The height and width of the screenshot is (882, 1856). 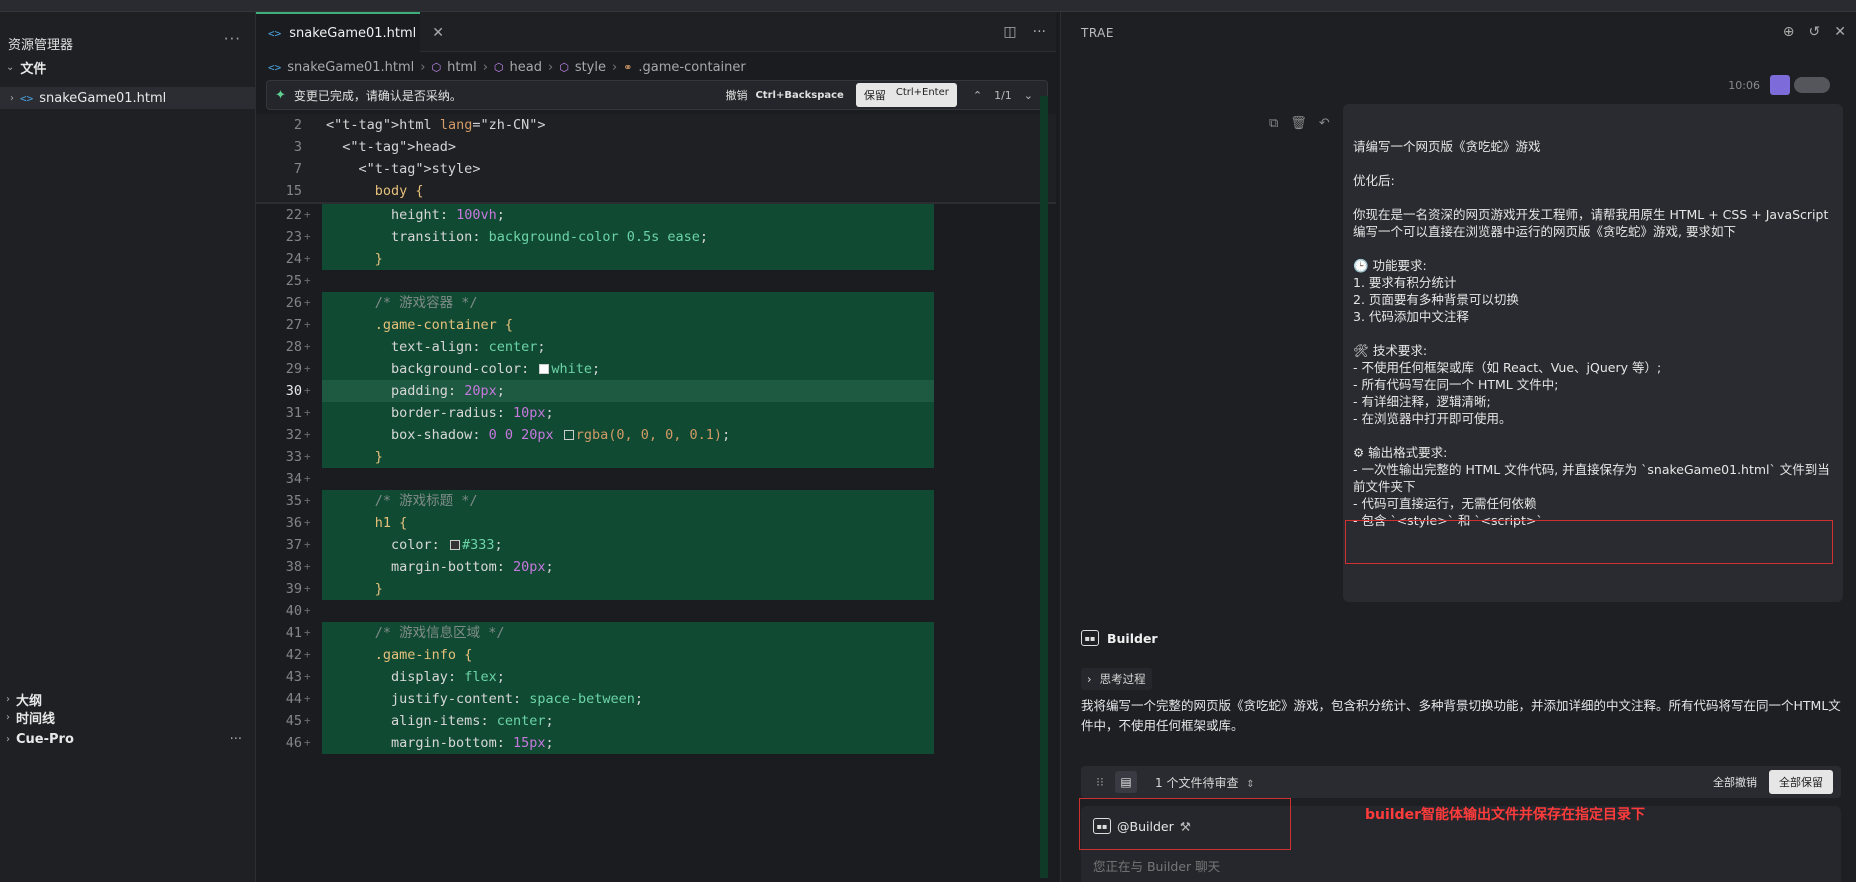 What do you see at coordinates (656, 699) in the screenshot?
I see `code-line: 44 + justify-content: space-between;` at bounding box center [656, 699].